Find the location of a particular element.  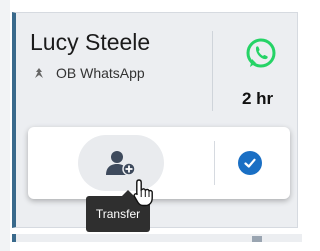

left-edge is located at coordinates (5, 125).